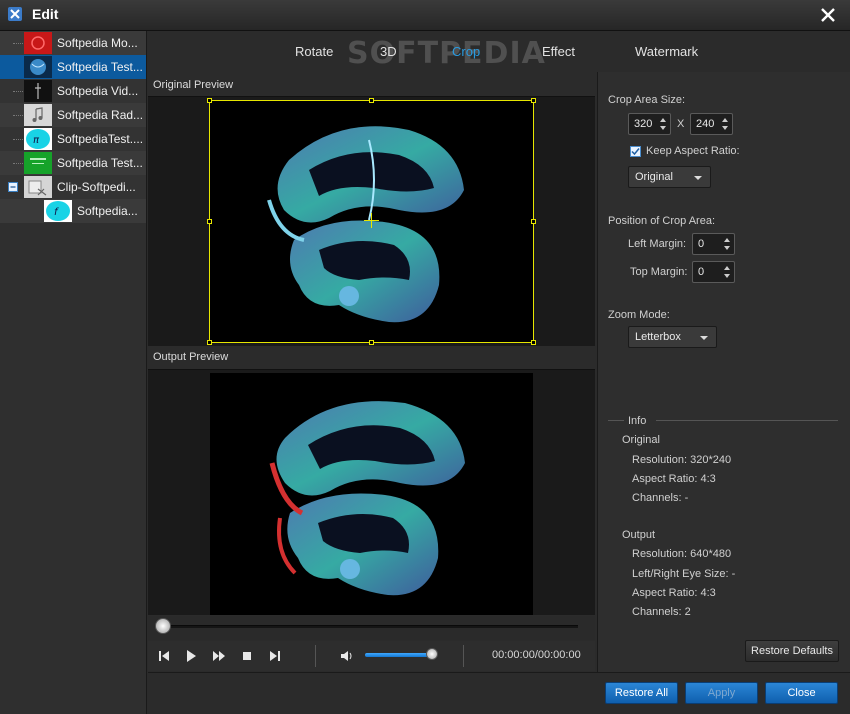 The image size is (850, 714). Describe the element at coordinates (371, 342) in the screenshot. I see `crop-handle-bm` at that location.